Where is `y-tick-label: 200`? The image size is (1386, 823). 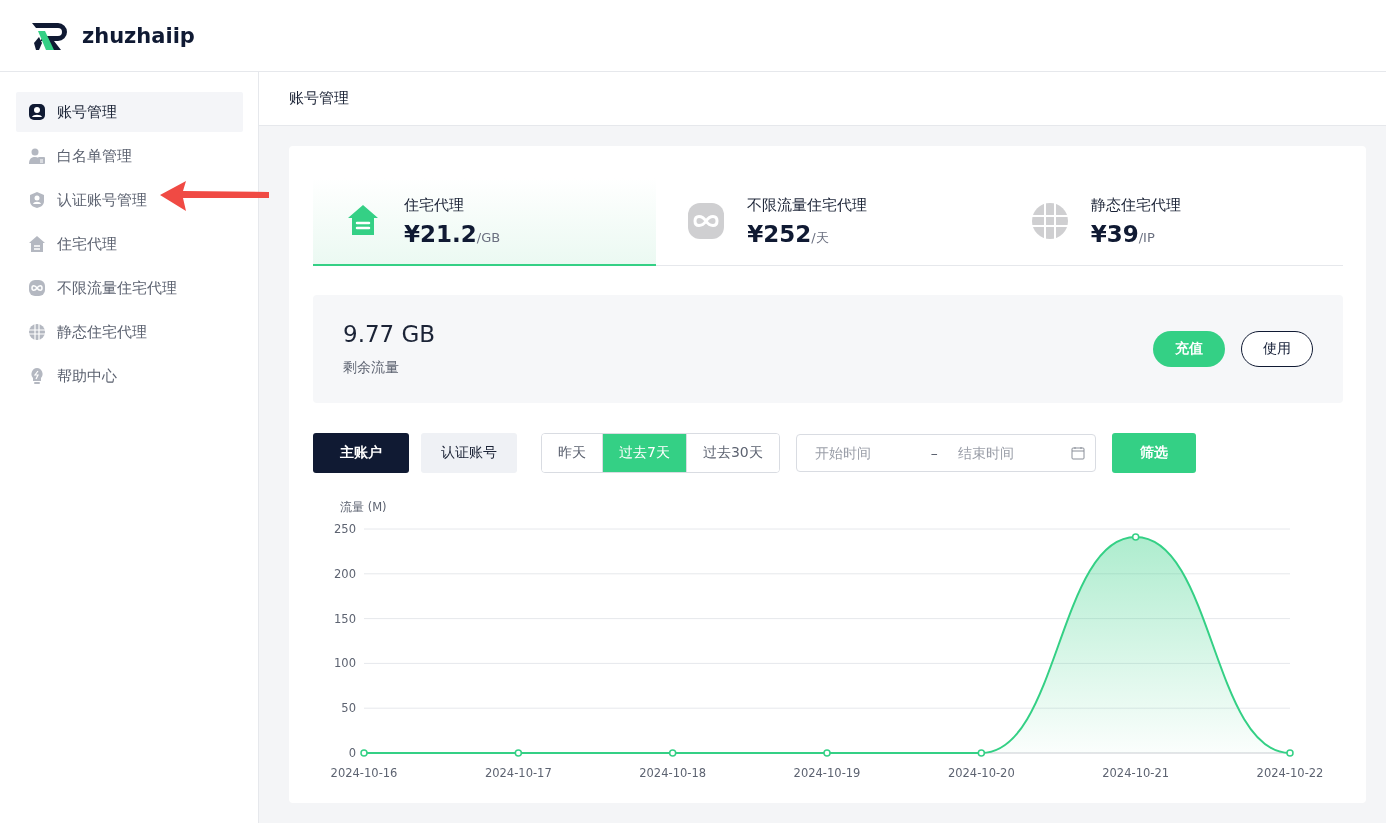
y-tick-label: 200 is located at coordinates (345, 573).